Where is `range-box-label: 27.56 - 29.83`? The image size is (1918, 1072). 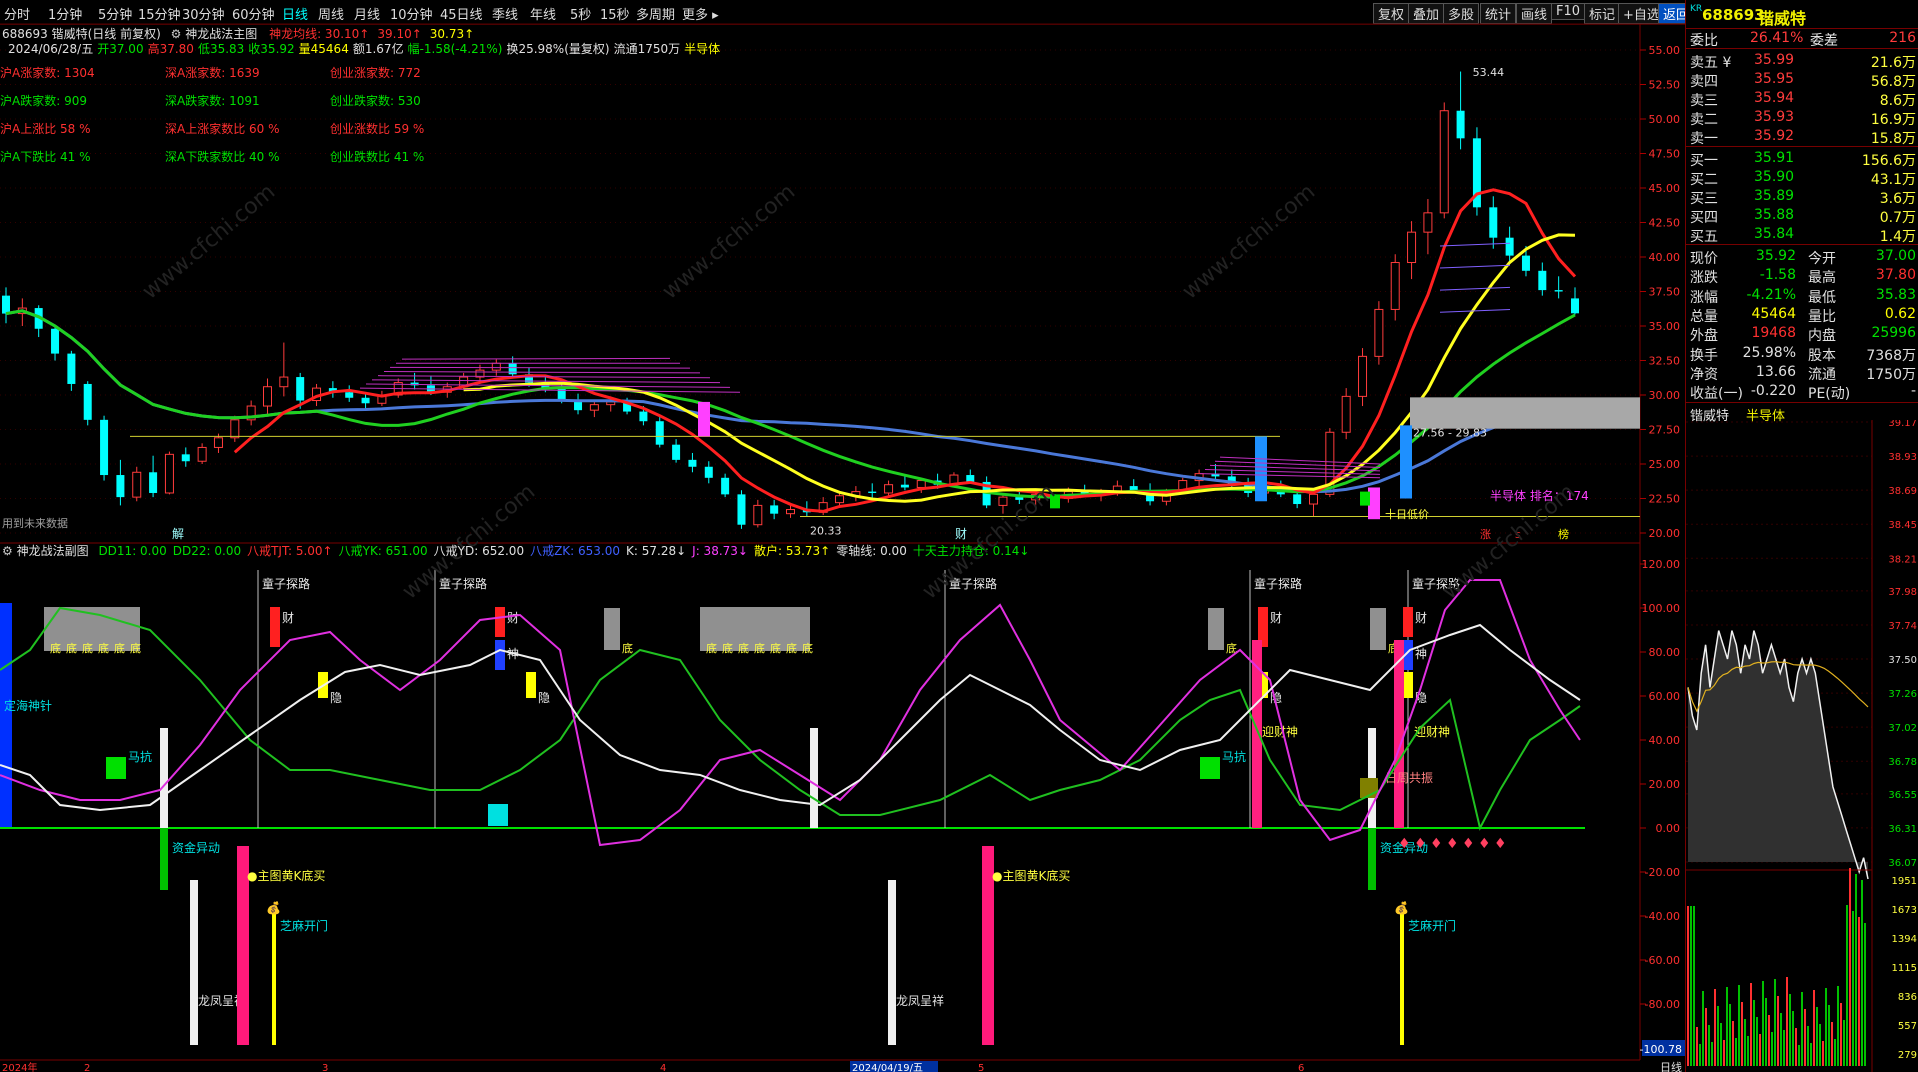
range-box-label: 27.56 - 29.83 is located at coordinates (1450, 432).